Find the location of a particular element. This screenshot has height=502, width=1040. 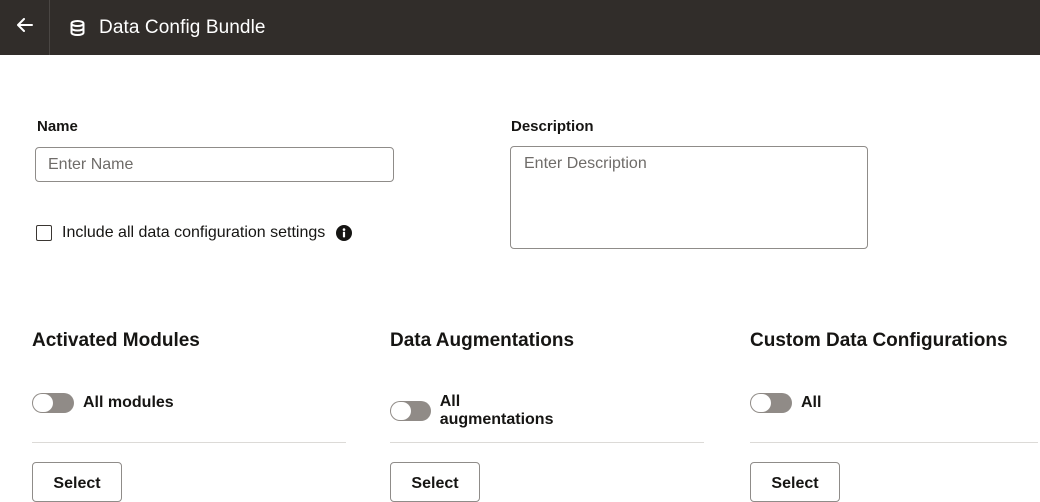

include-all-row: Include all data configuration settings is located at coordinates (194, 233).